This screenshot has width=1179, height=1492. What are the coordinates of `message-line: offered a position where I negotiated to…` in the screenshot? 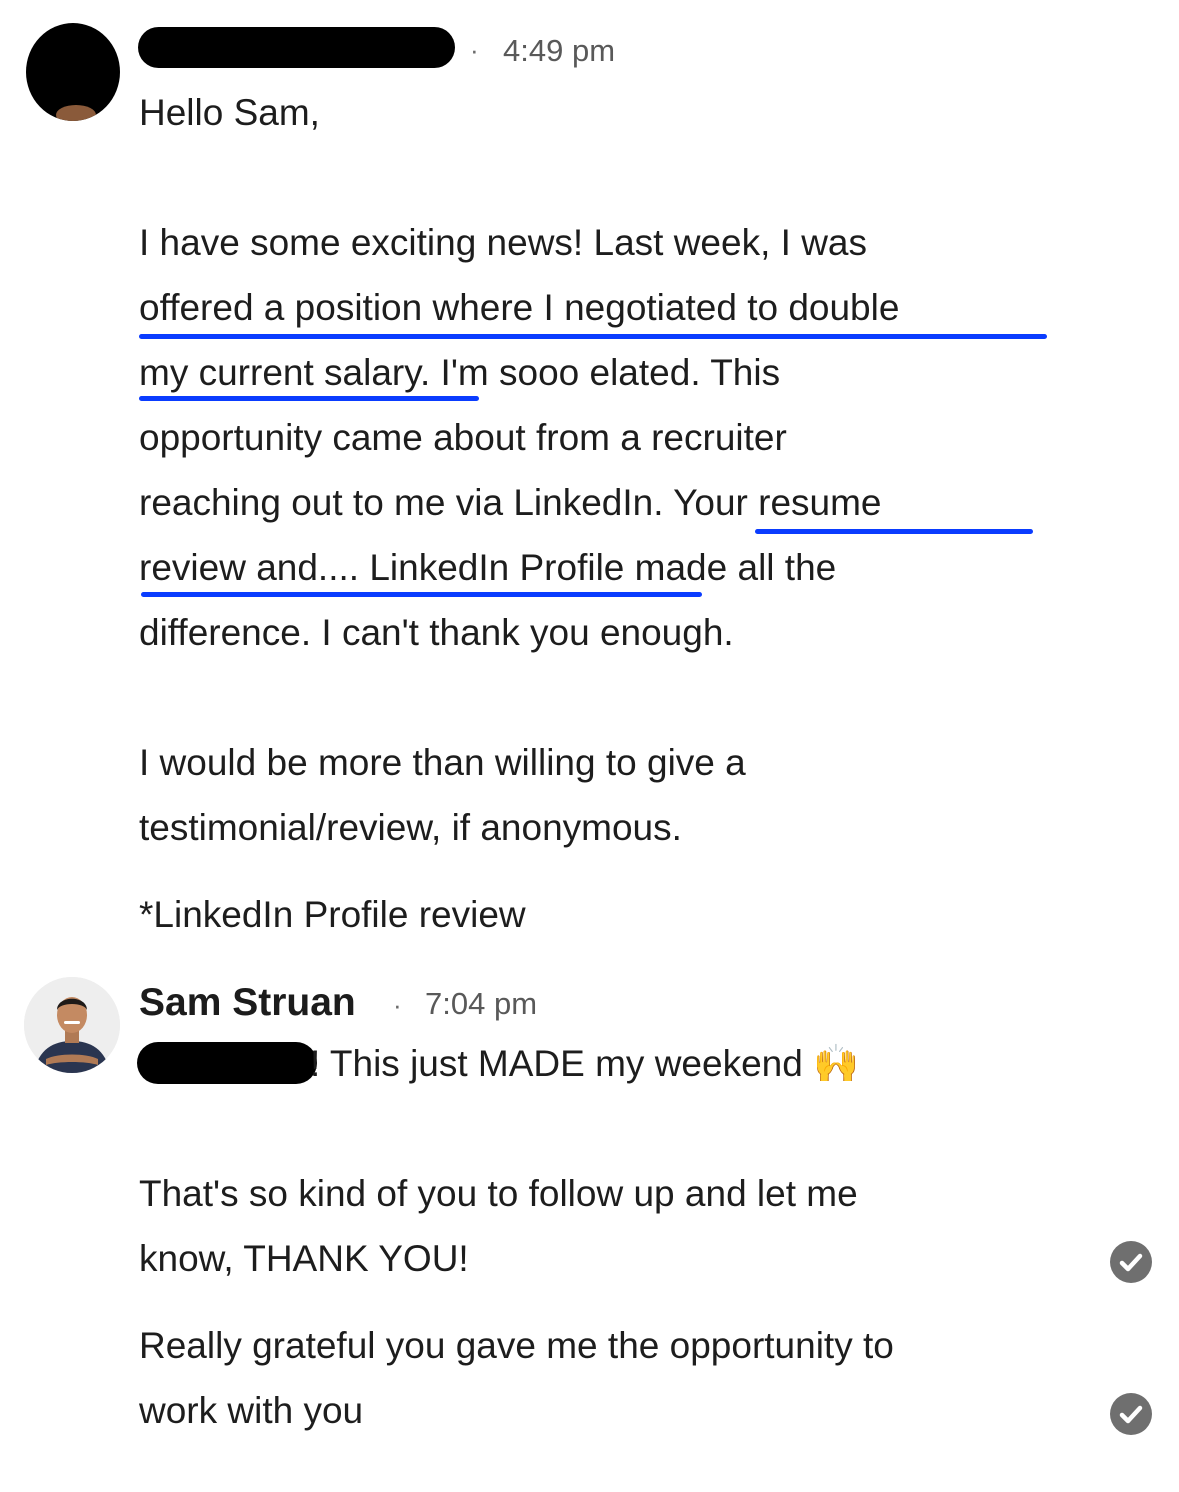 It's located at (519, 307).